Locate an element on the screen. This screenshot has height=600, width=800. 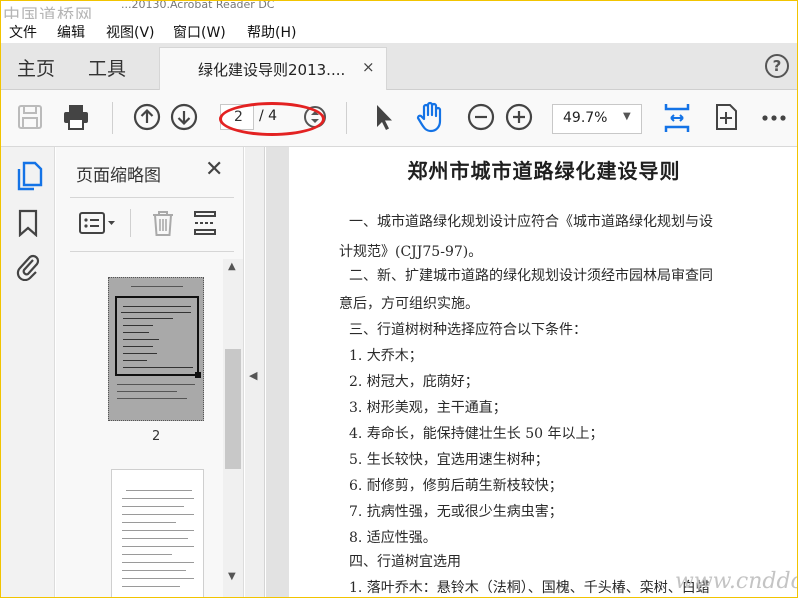
tab-tools: 工具 is located at coordinates (107, 67).